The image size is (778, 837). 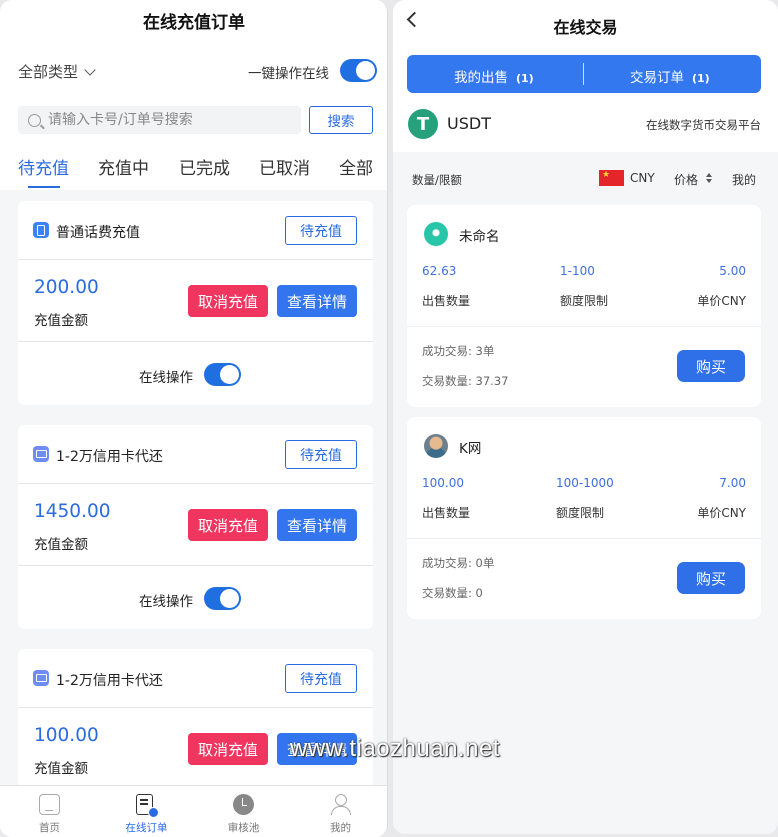 I want to click on nav-audit-pool: 审核池, so click(x=243, y=811).